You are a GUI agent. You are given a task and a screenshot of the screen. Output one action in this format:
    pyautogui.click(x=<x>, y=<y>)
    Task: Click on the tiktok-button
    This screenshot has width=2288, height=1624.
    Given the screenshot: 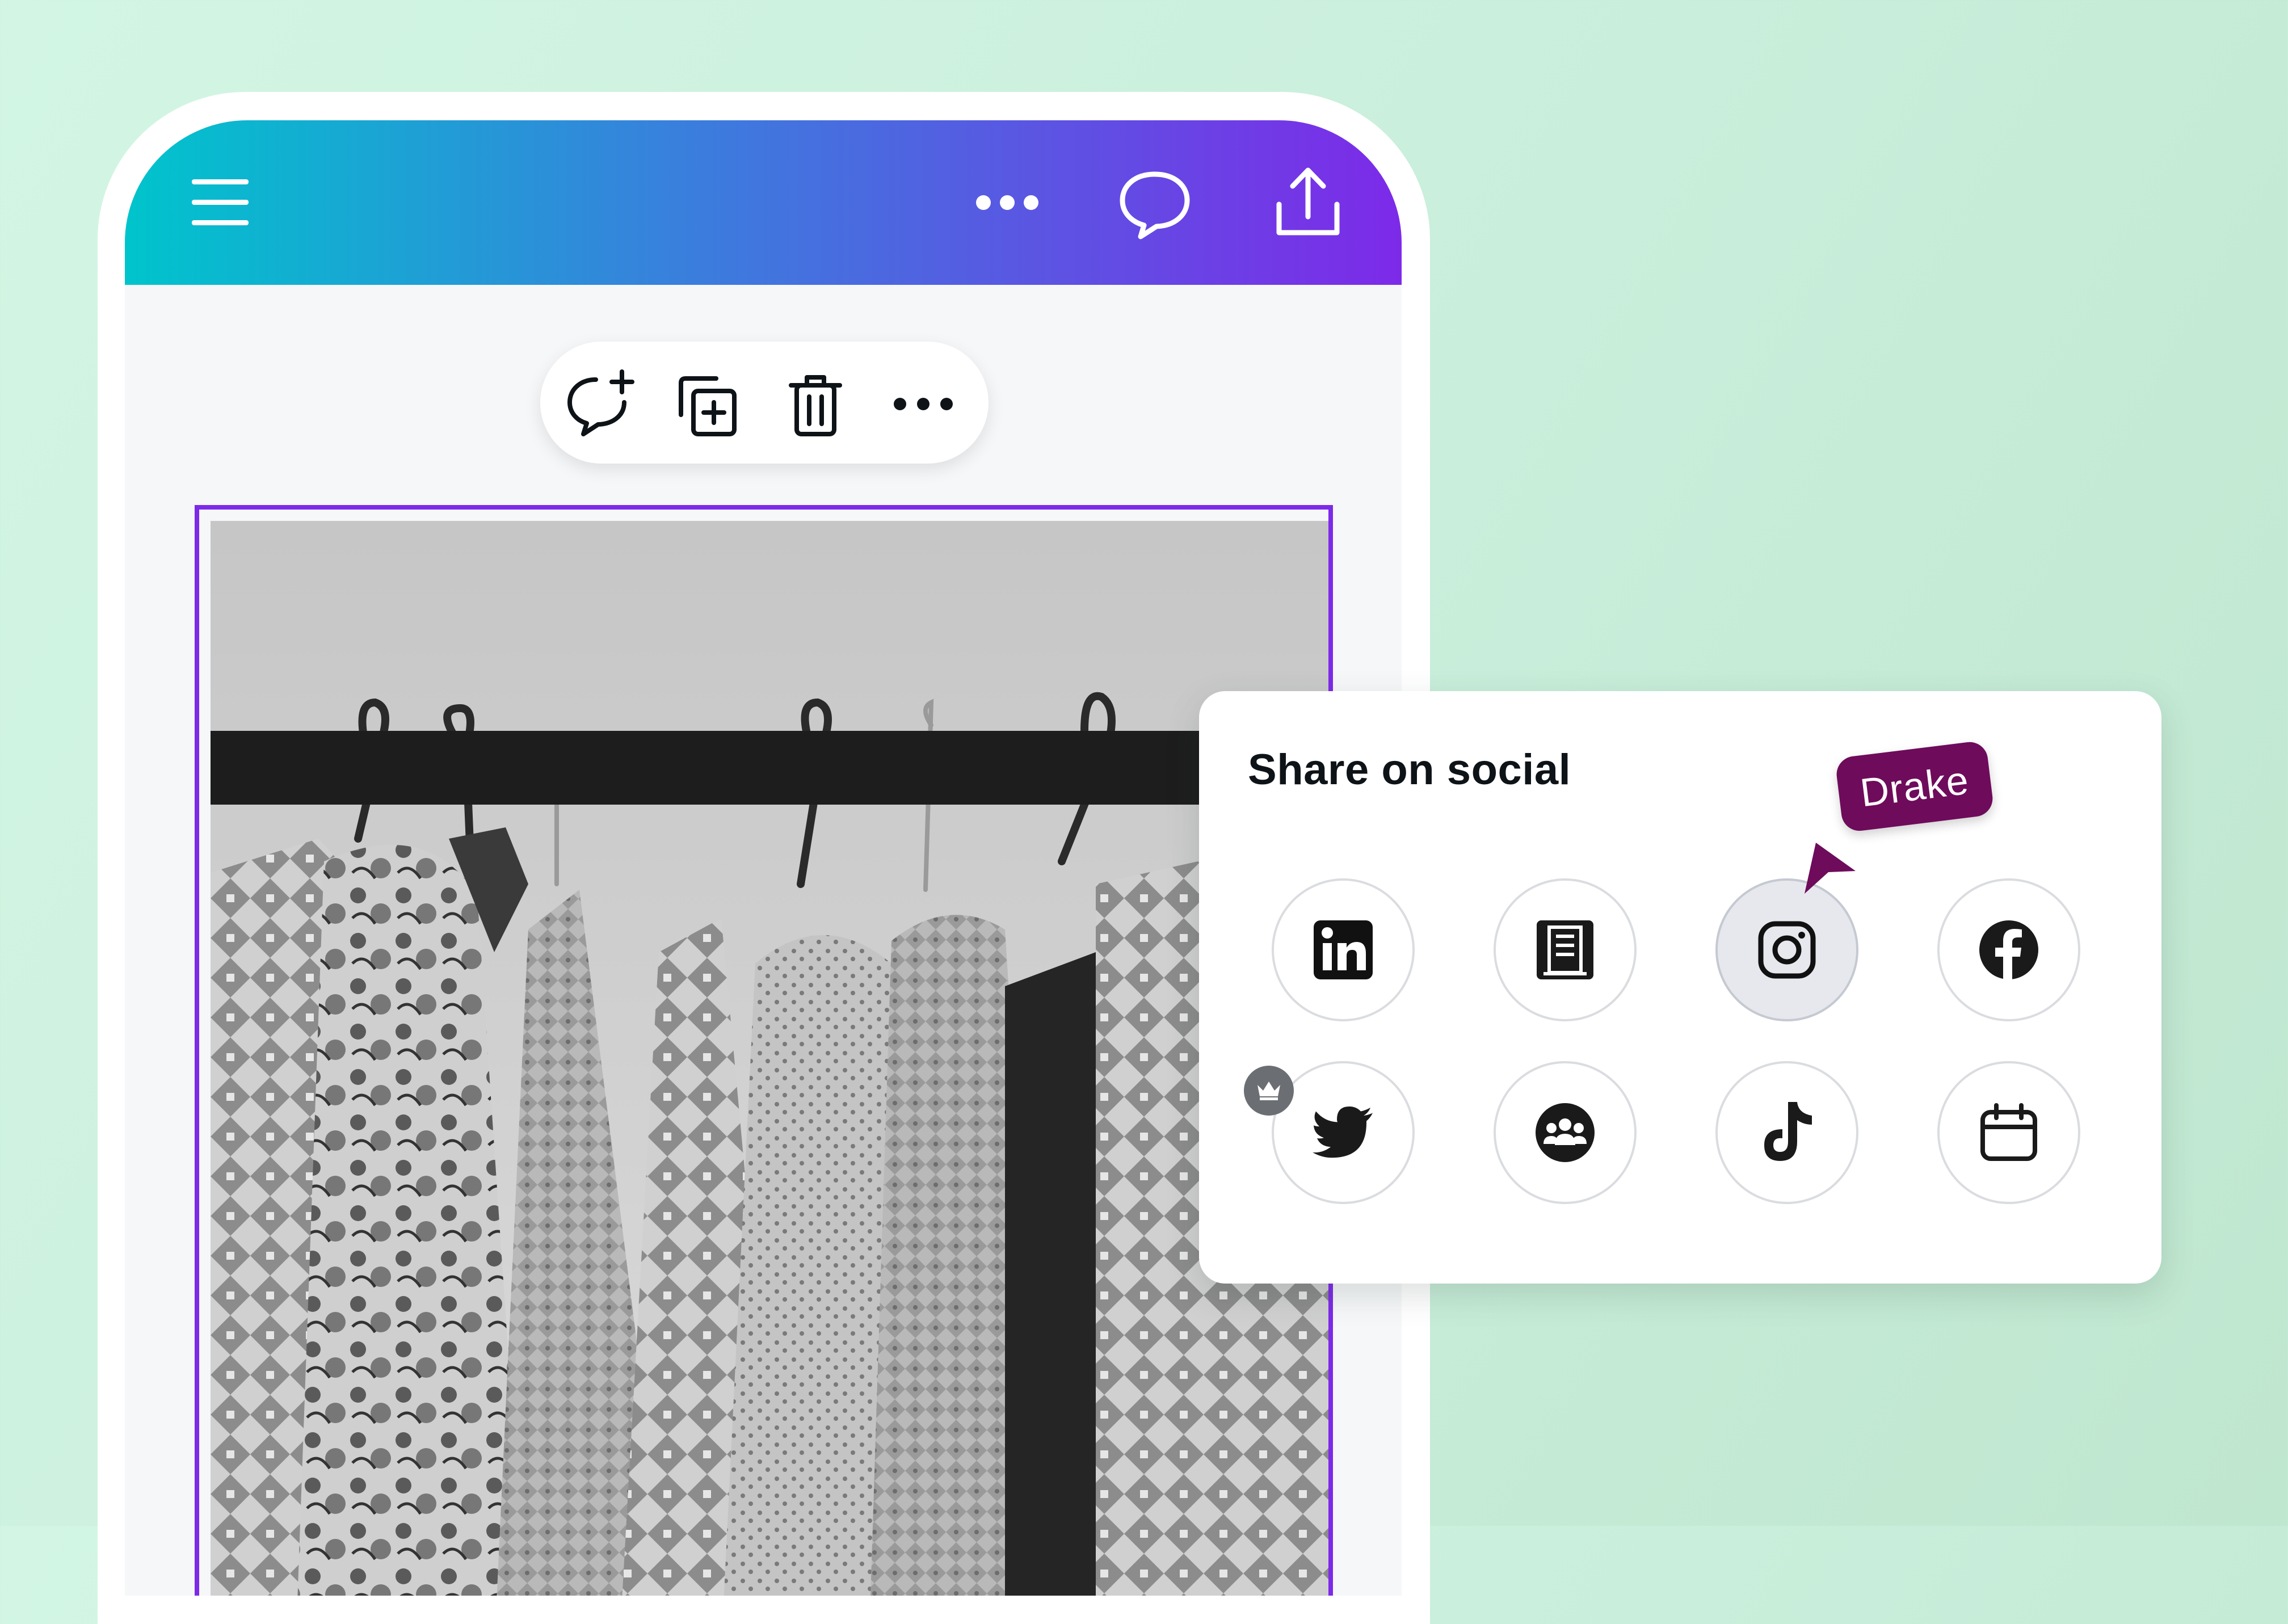 What is the action you would take?
    pyautogui.click(x=1786, y=1132)
    